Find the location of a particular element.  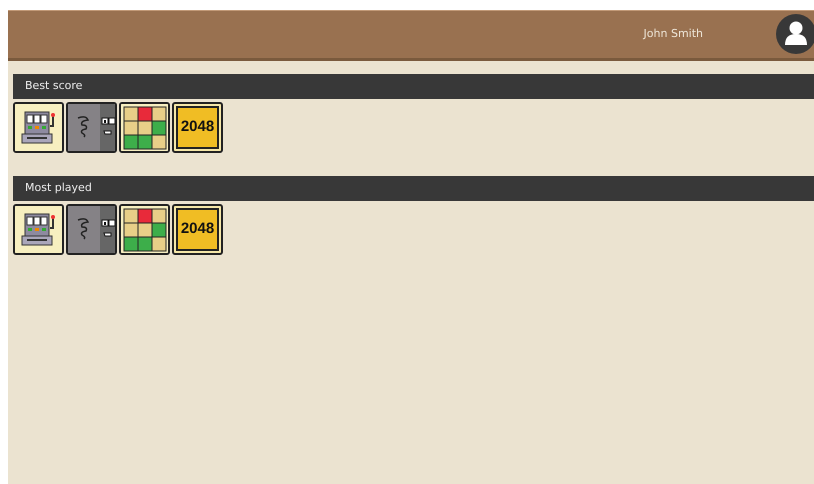

avatar-icon is located at coordinates (795, 34).